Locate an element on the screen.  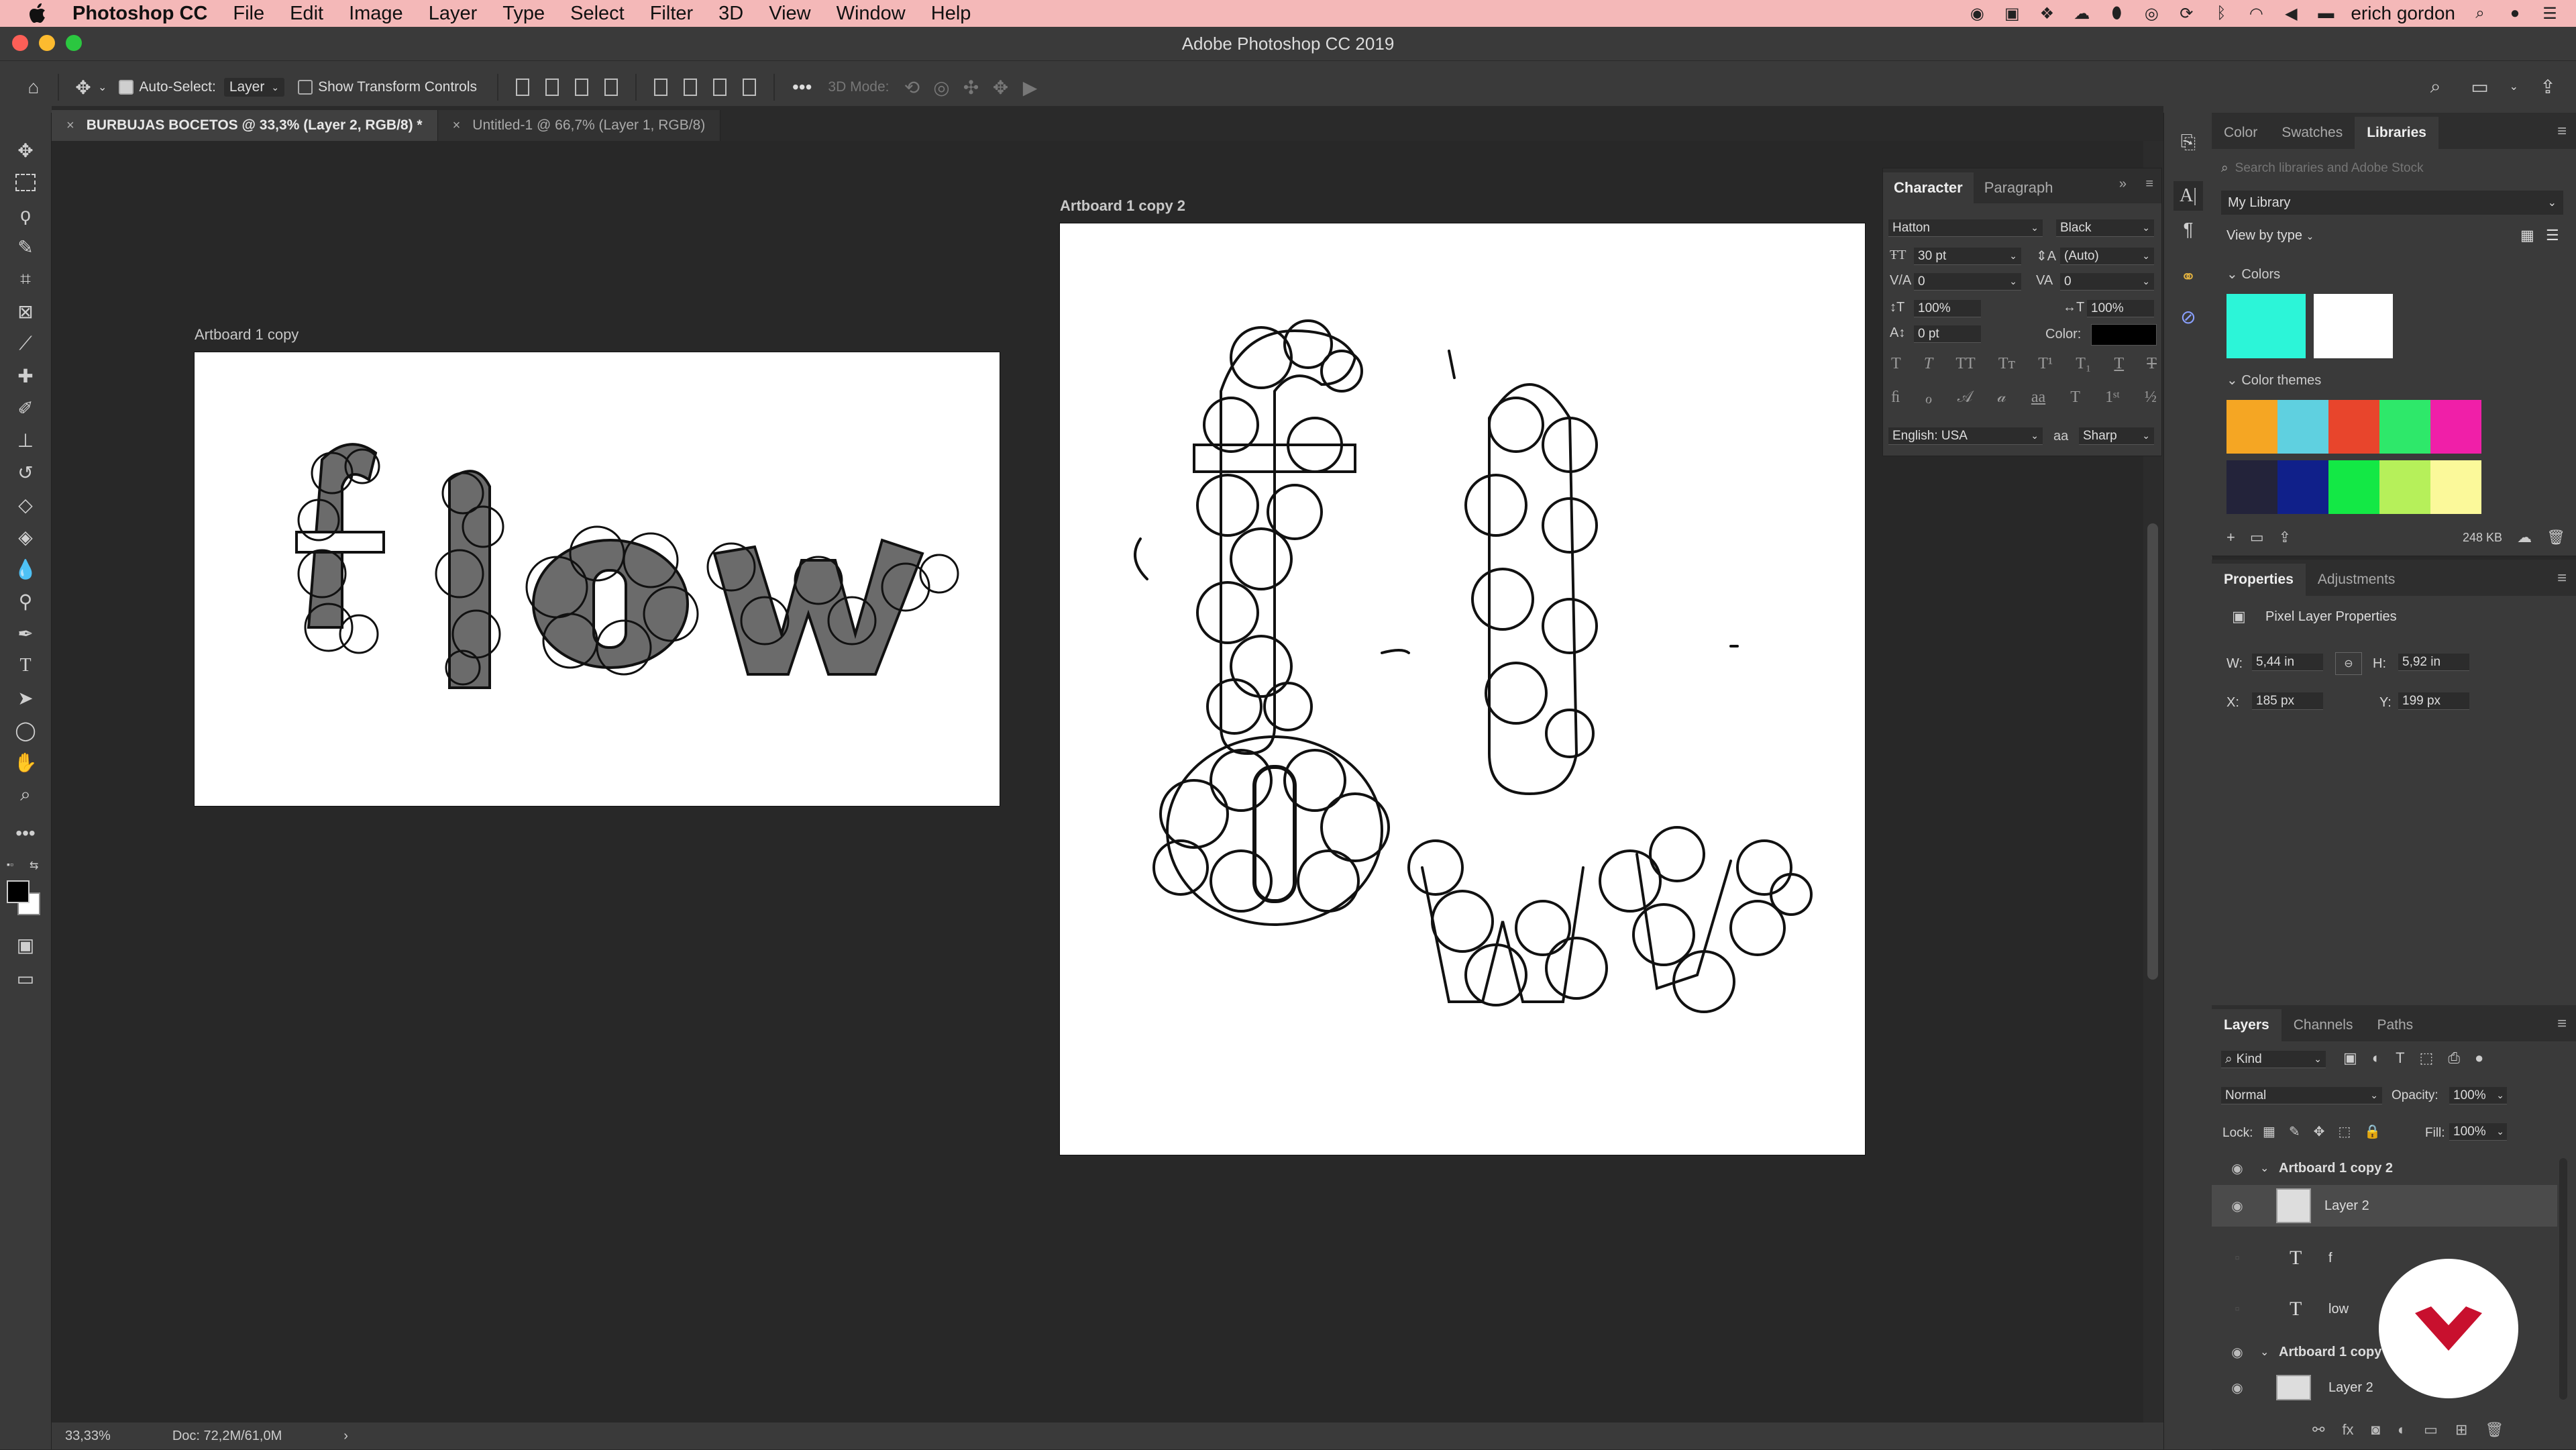
default-colors-icon: ▪▫ is located at coordinates (10, 864).